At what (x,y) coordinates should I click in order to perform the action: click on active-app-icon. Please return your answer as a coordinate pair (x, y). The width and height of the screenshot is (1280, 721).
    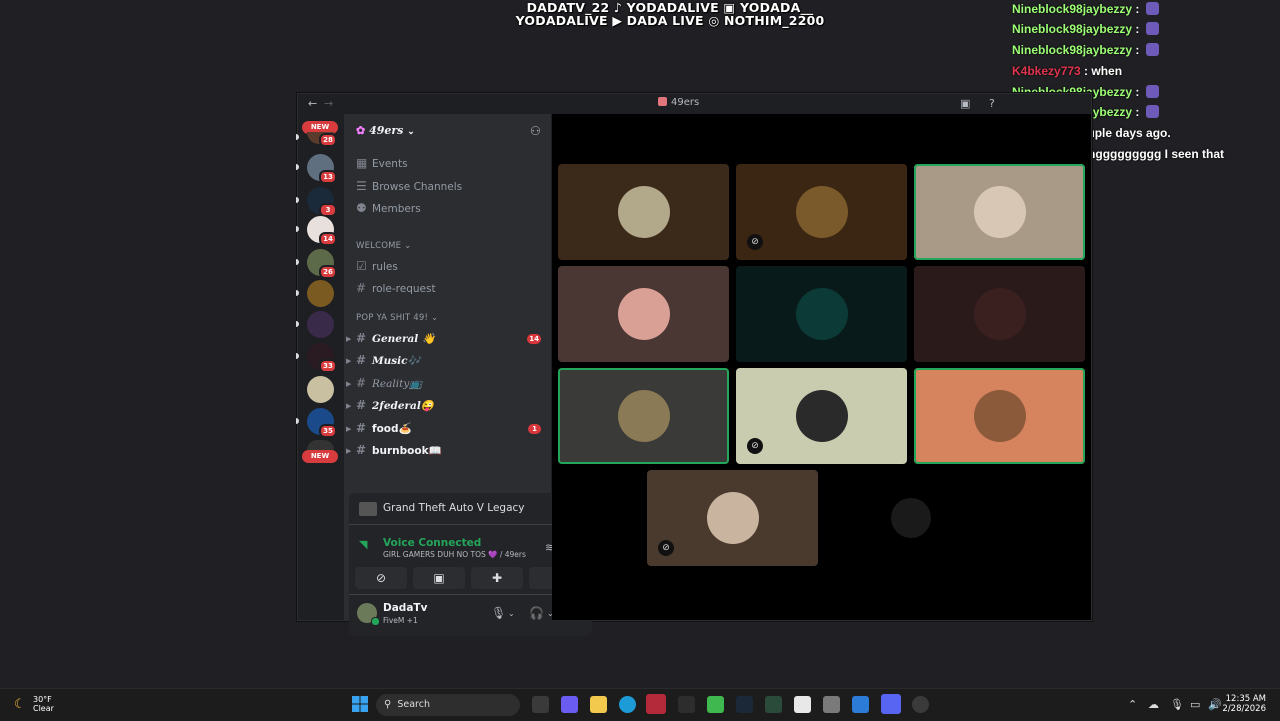
    Looking at the image, I should click on (656, 704).